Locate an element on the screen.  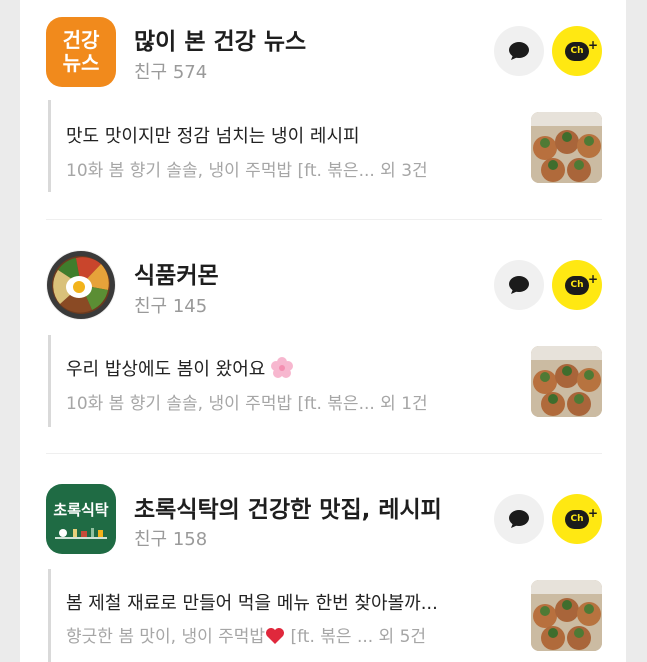
channel-avatar-green: 초록식탁 is located at coordinates (81, 519).